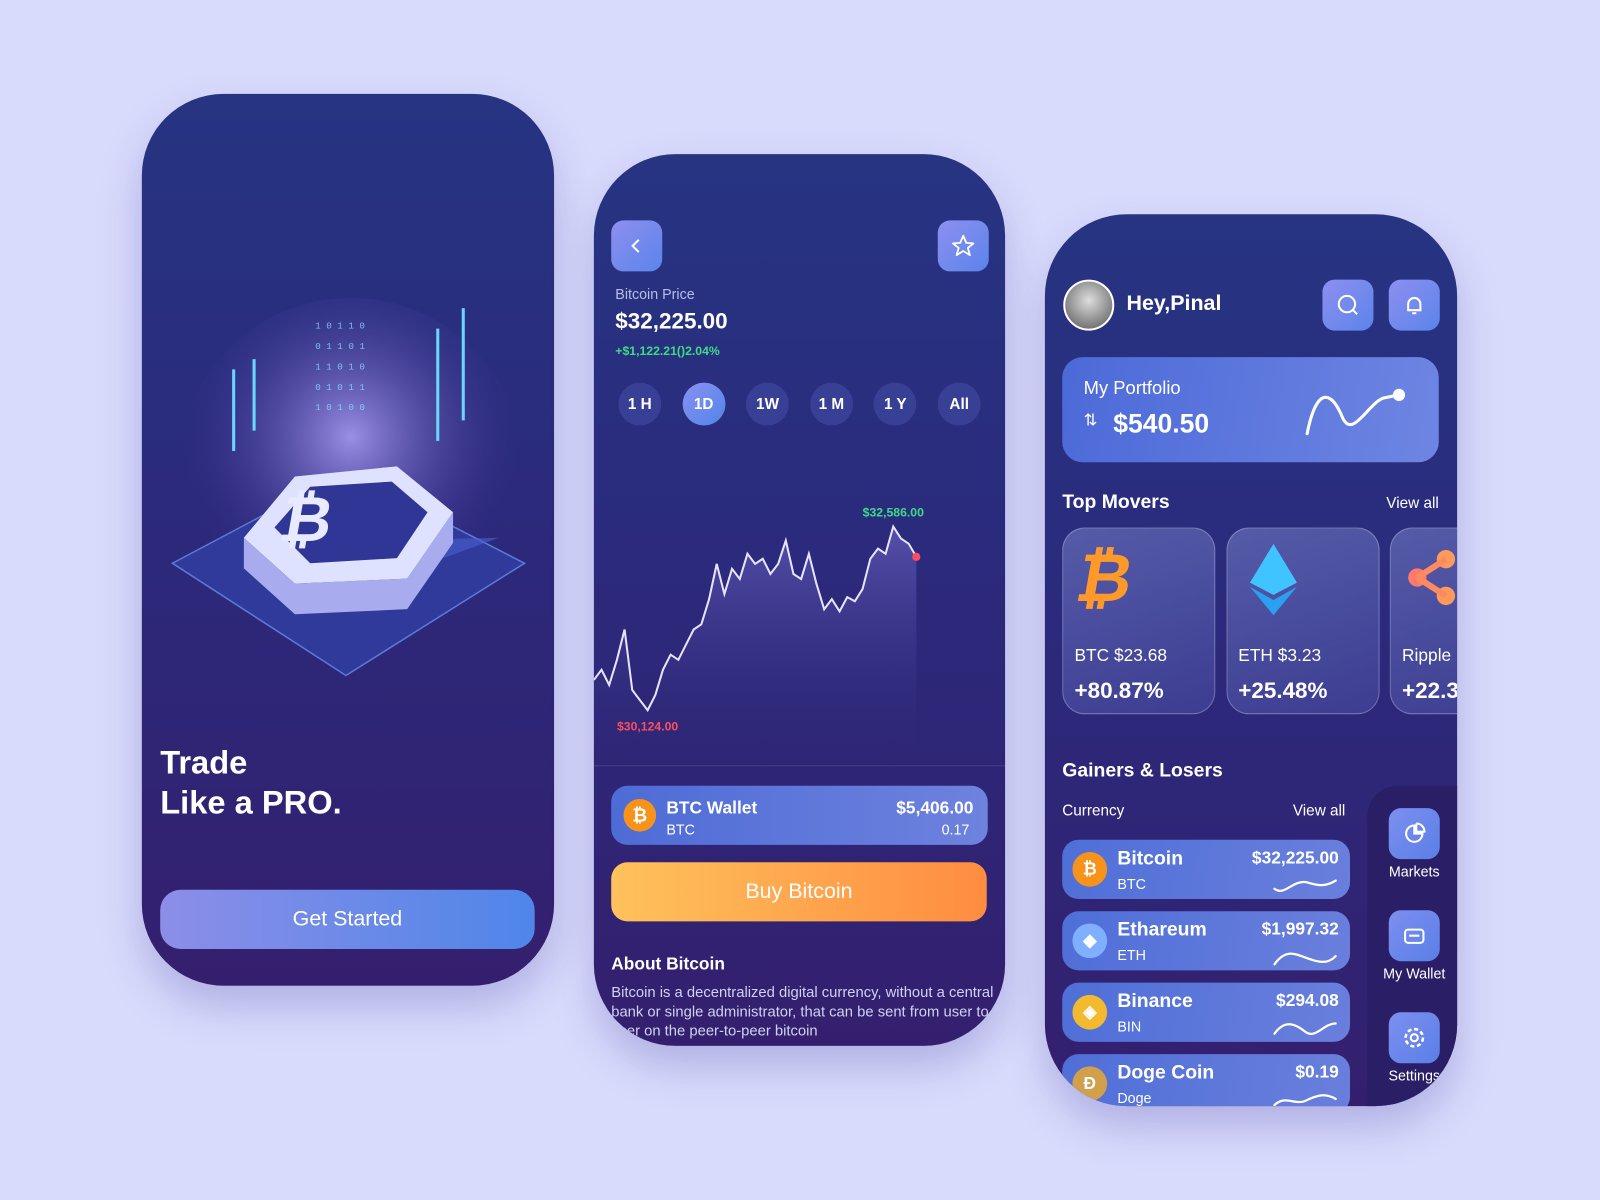 This screenshot has height=1200, width=1600. What do you see at coordinates (799, 815) in the screenshot?
I see `btc-wallet-card: ₿ BTC Wallet BTC $5,406.00 0.17` at bounding box center [799, 815].